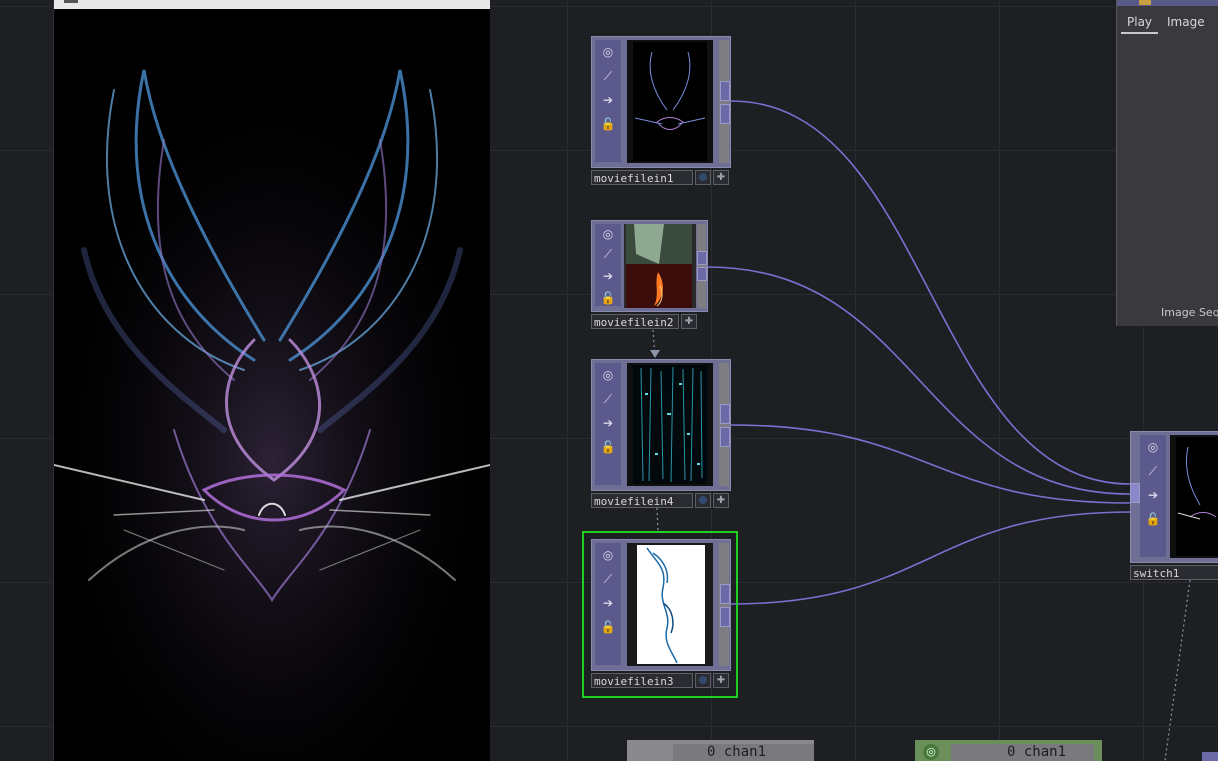  I want to click on node-moviefilein3: ◎ ⟋ ➔ 🔓 moviefilein3 ✚, so click(661, 614).